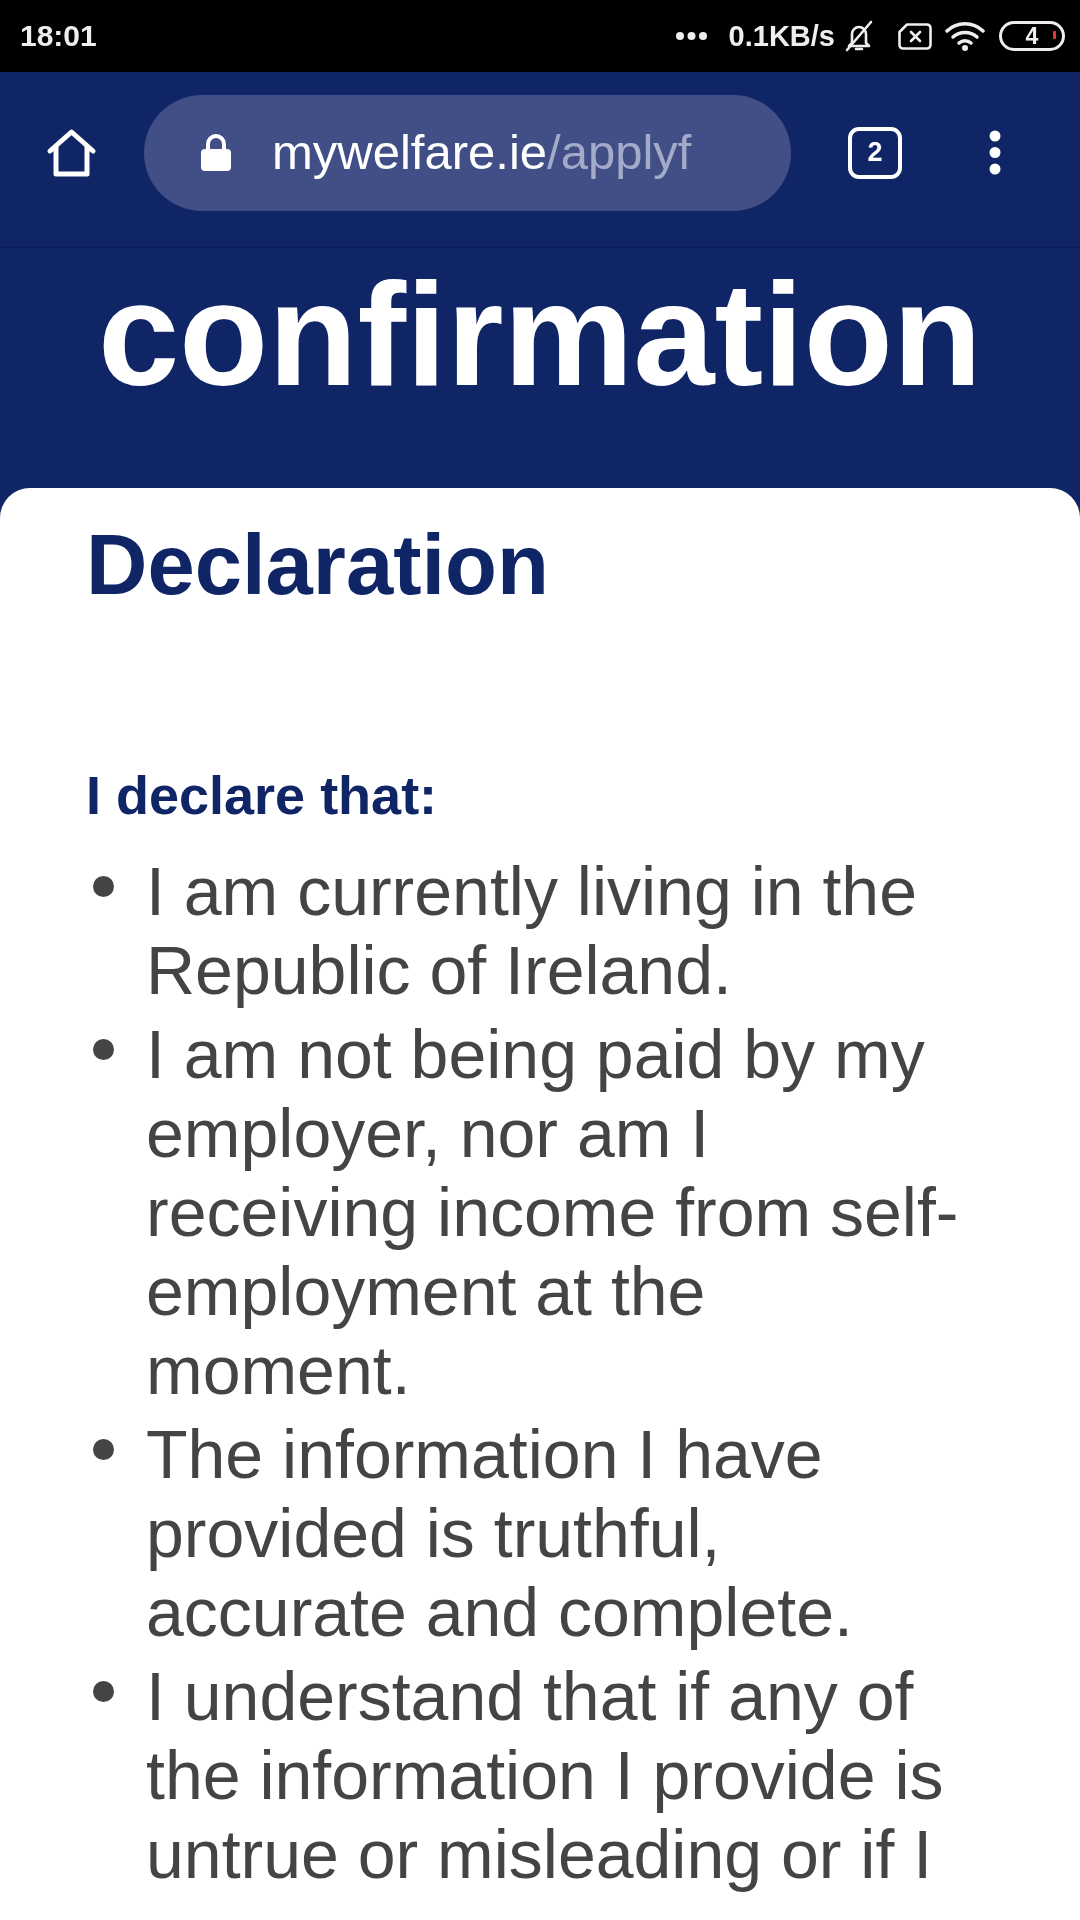 Image resolution: width=1080 pixels, height=1920 pixels. Describe the element at coordinates (875, 152) in the screenshot. I see `tab-count-button: 2` at that location.